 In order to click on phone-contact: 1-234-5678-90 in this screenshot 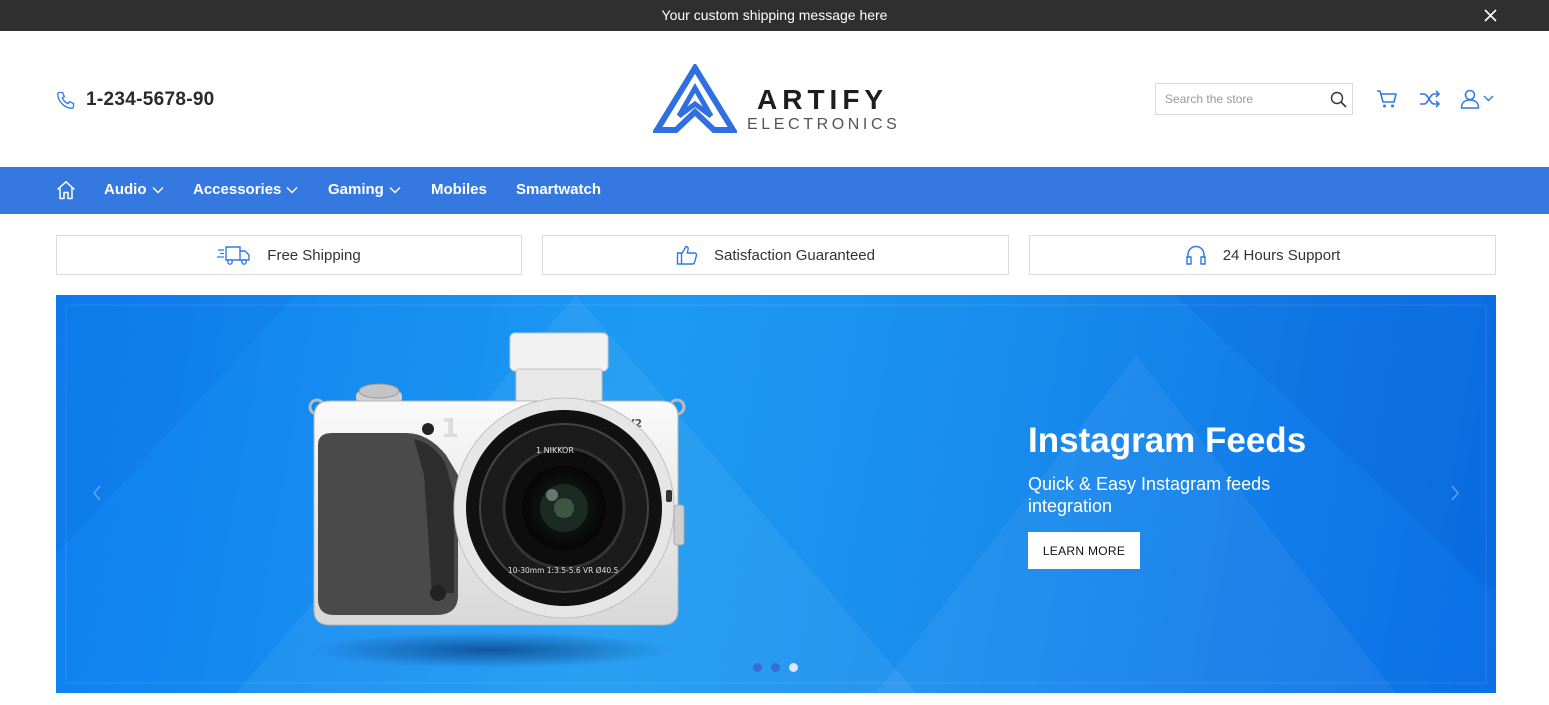, I will do `click(135, 100)`.